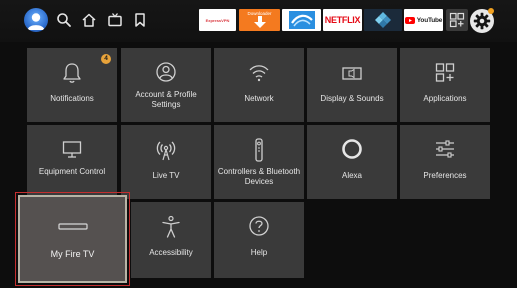  What do you see at coordinates (64, 20) in the screenshot?
I see `search-icon` at bounding box center [64, 20].